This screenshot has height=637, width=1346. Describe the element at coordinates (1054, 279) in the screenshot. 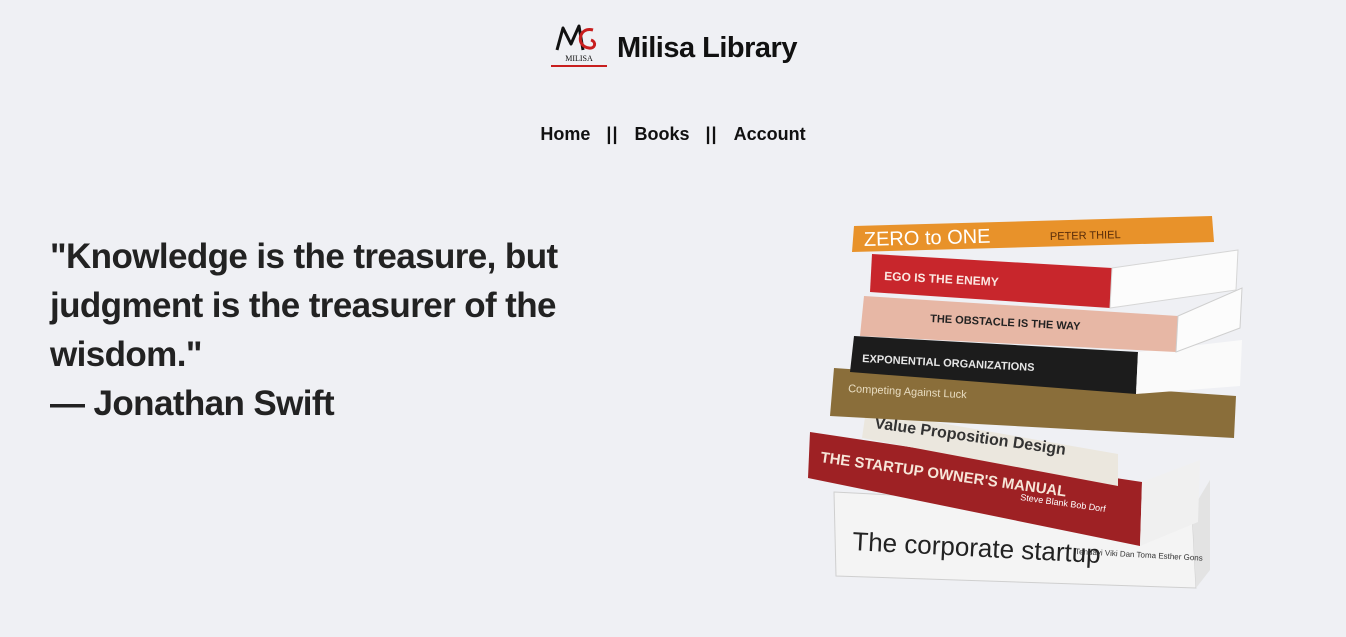

I see `book-ego-is-the-enemy: EGO IS THE ENEMY` at that location.